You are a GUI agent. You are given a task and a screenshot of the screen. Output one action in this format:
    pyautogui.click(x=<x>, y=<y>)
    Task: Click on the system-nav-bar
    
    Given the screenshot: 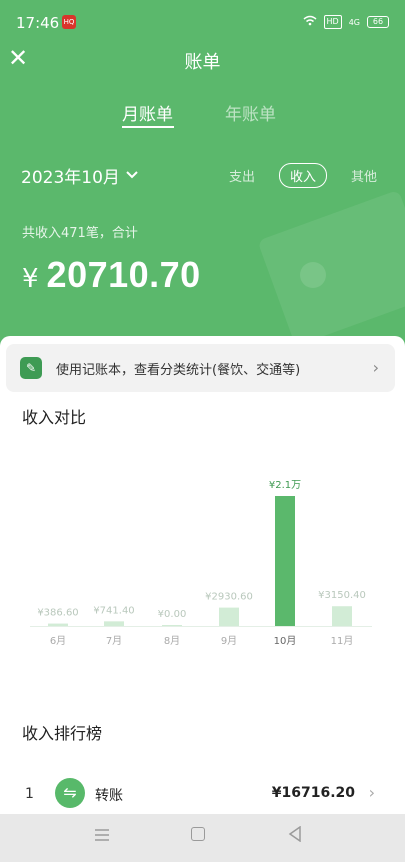 What is the action you would take?
    pyautogui.click(x=202, y=838)
    